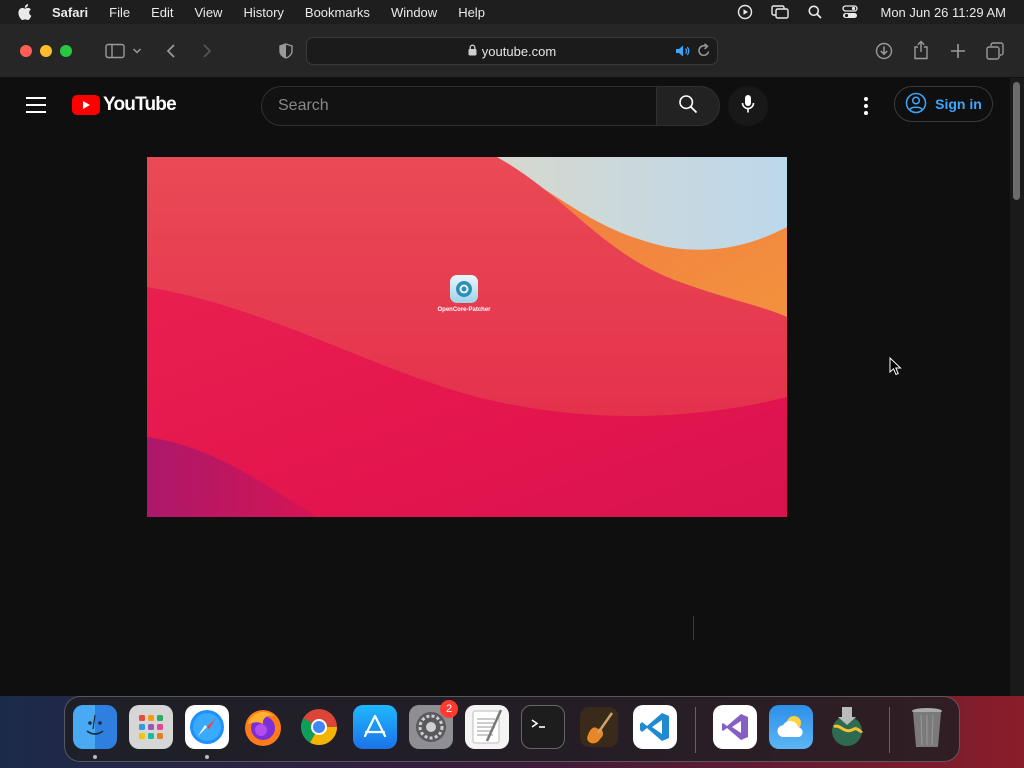  I want to click on reload-icon, so click(704, 52).